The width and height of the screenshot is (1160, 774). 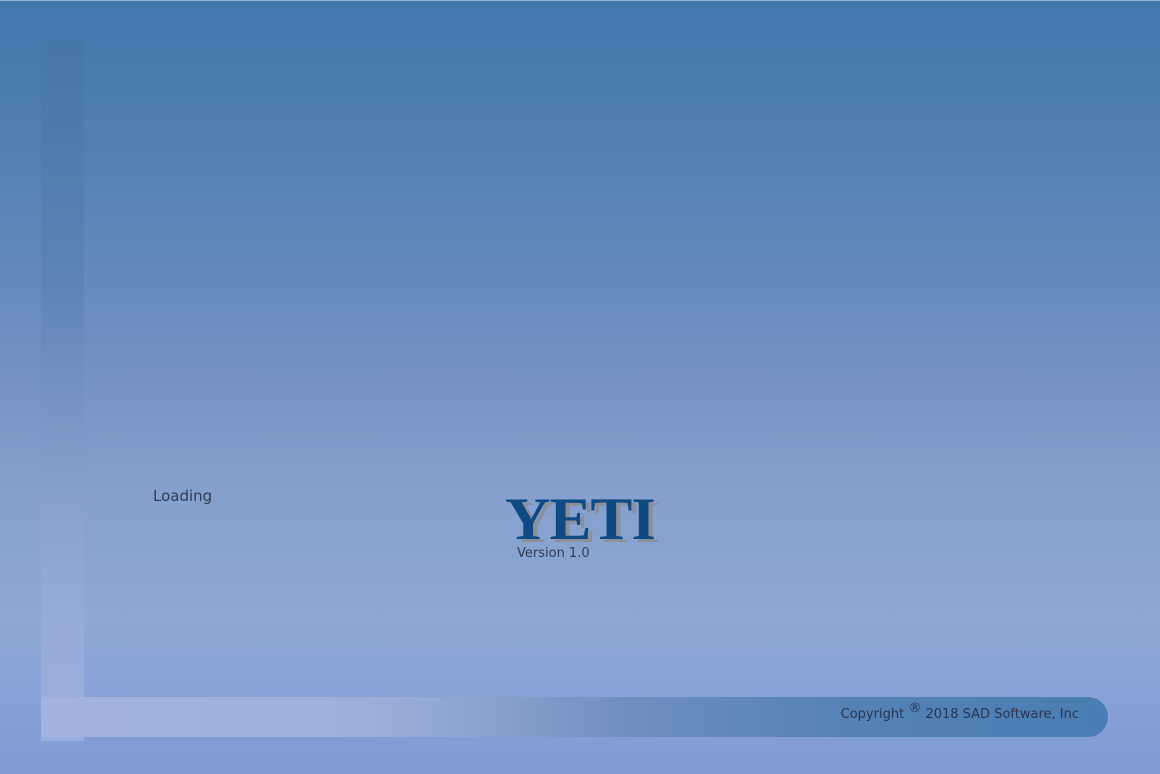 I want to click on decorative-left-stripe, so click(x=62, y=391).